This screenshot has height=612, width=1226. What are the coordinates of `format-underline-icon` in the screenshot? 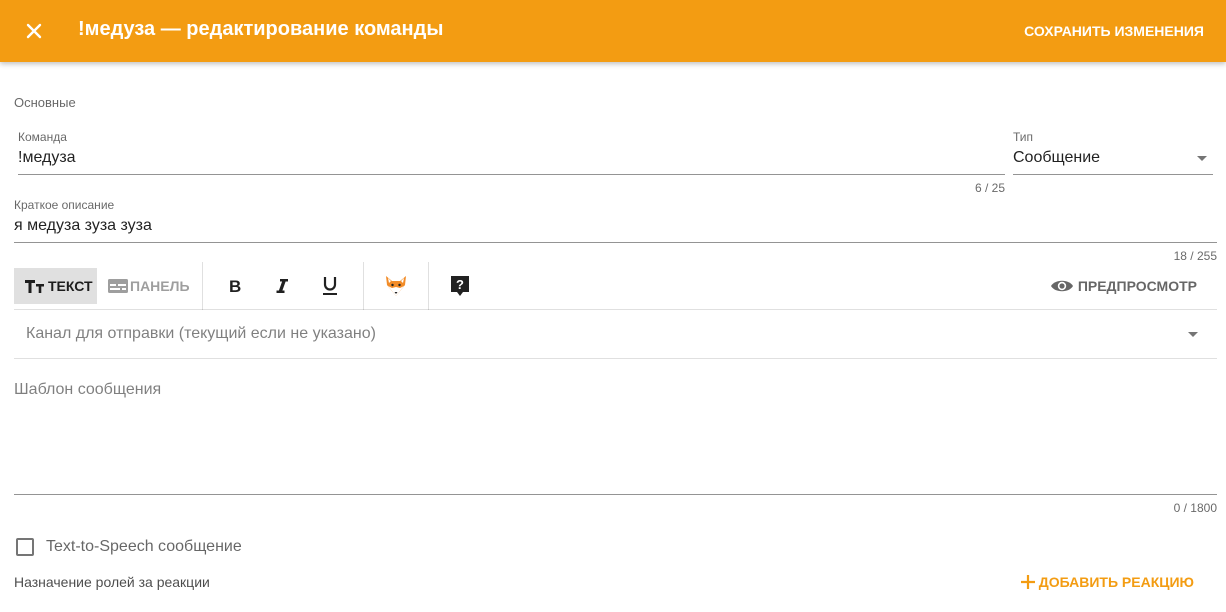 It's located at (330, 286).